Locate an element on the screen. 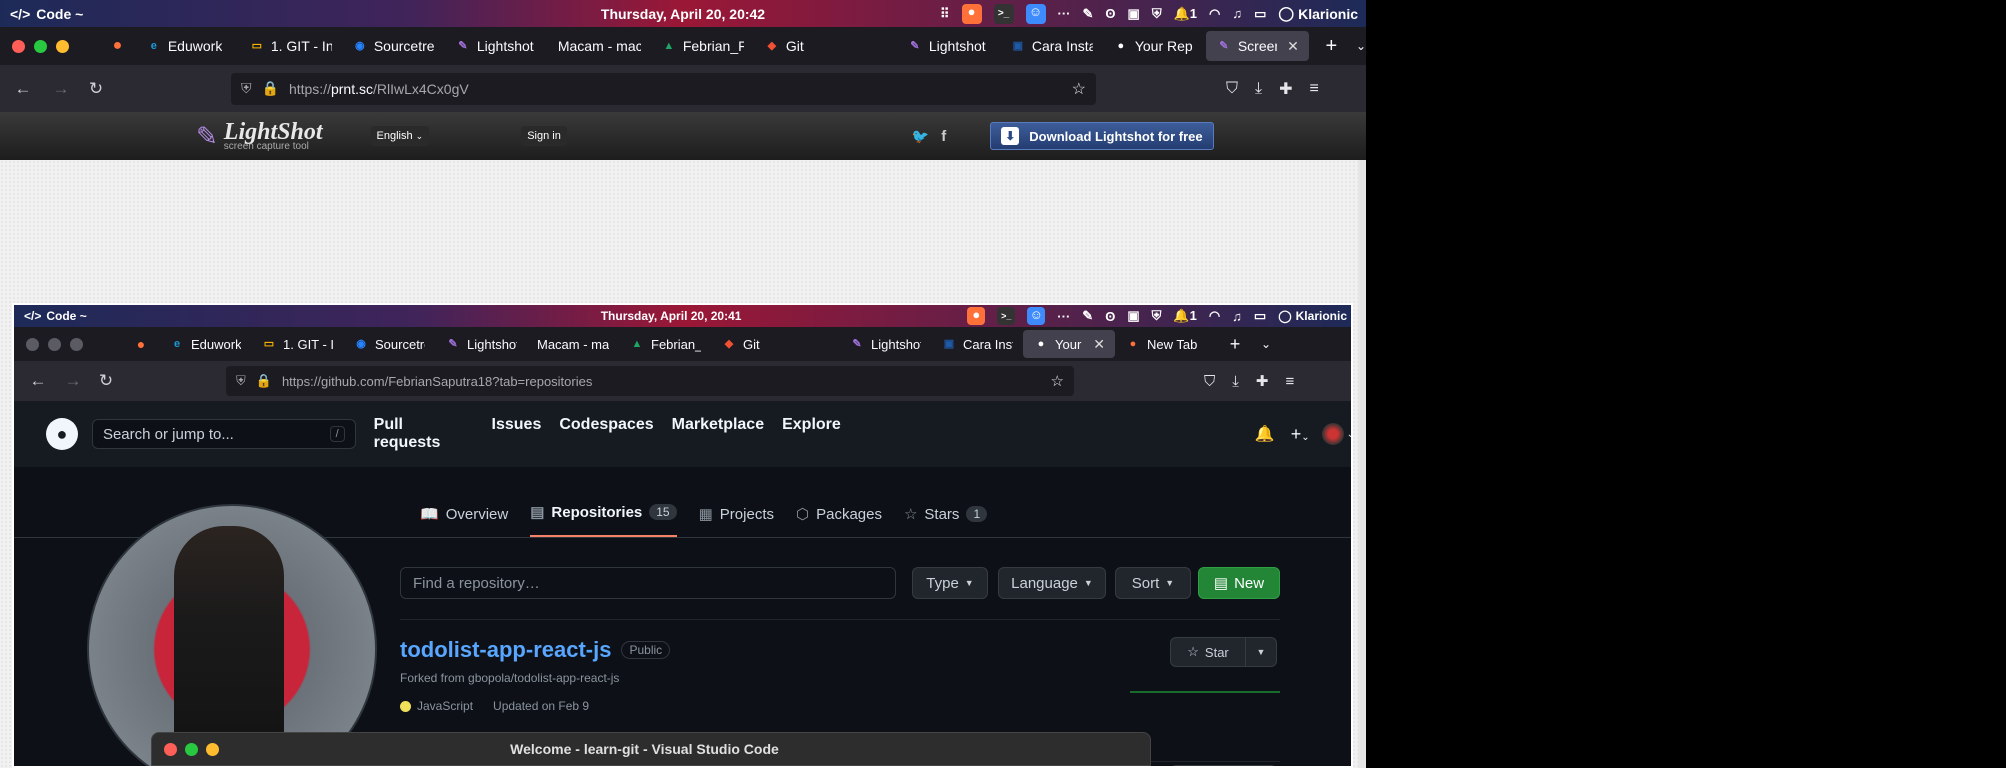 Image resolution: width=2006 pixels, height=768 pixels. download-lightshot-button: ⬇ Download Lightshot for free is located at coordinates (1102, 136).